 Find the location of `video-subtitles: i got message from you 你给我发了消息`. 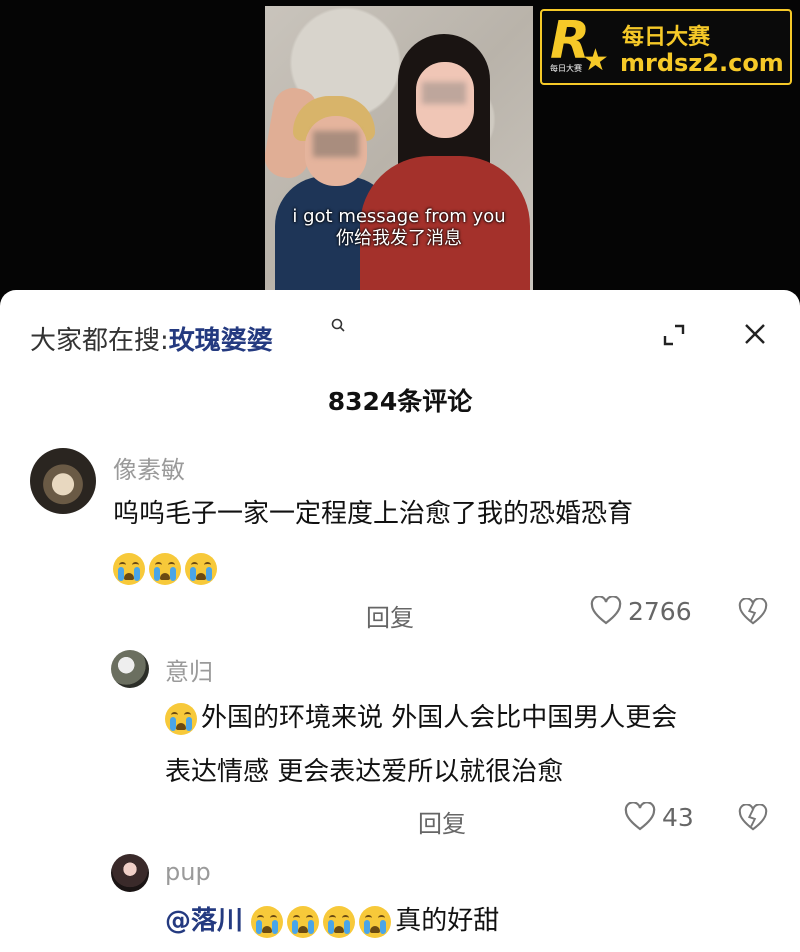

video-subtitles: i got message from you 你给我发了消息 is located at coordinates (399, 228).